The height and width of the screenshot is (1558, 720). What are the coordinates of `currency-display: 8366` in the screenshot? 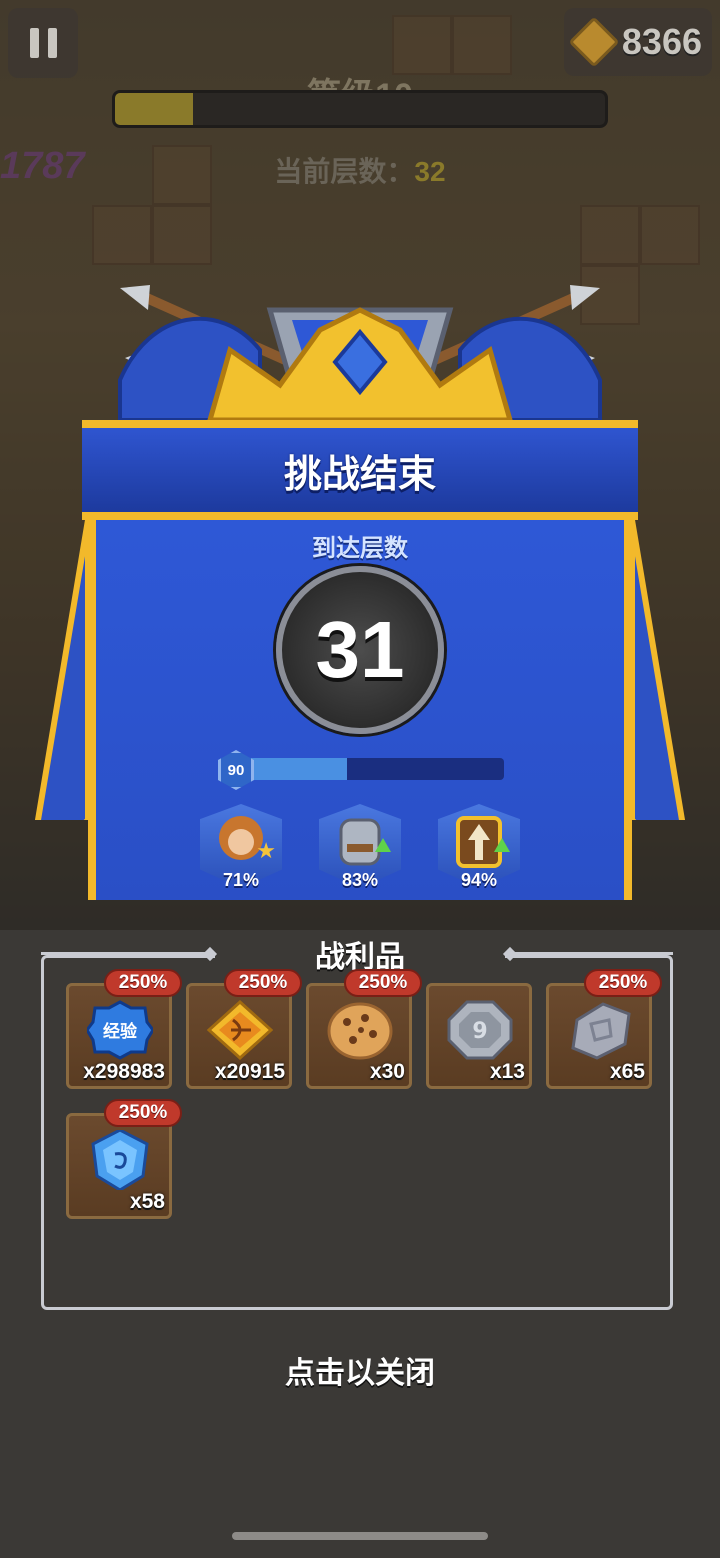 It's located at (638, 42).